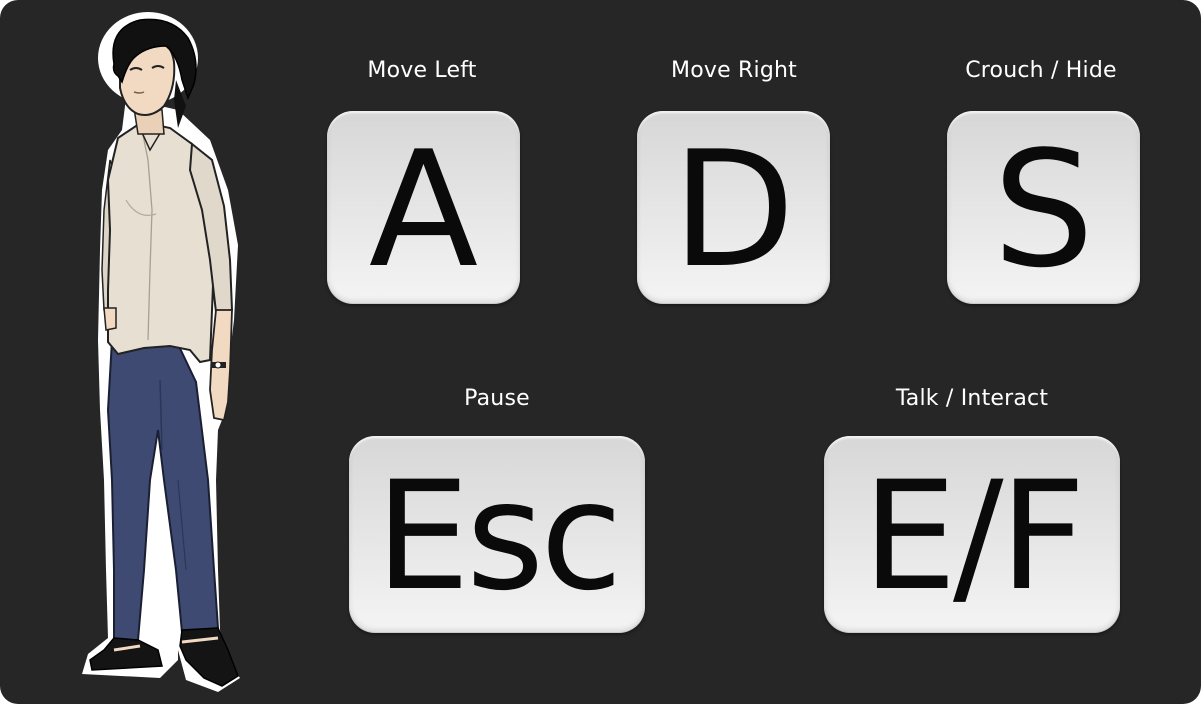  I want to click on key-d-glyph: D, so click(733, 209).